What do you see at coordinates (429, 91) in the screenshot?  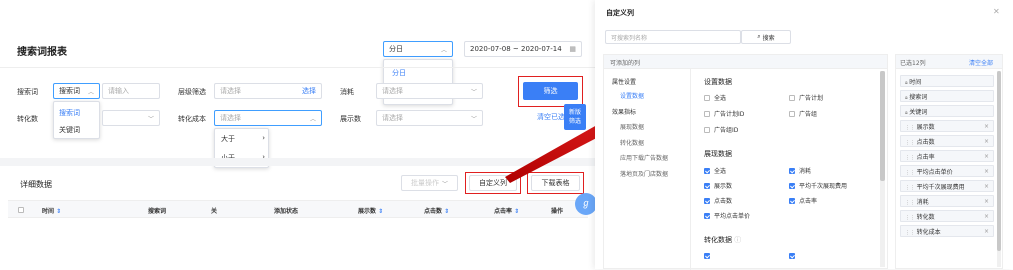 I see `cost-select: 请选择 ﹀` at bounding box center [429, 91].